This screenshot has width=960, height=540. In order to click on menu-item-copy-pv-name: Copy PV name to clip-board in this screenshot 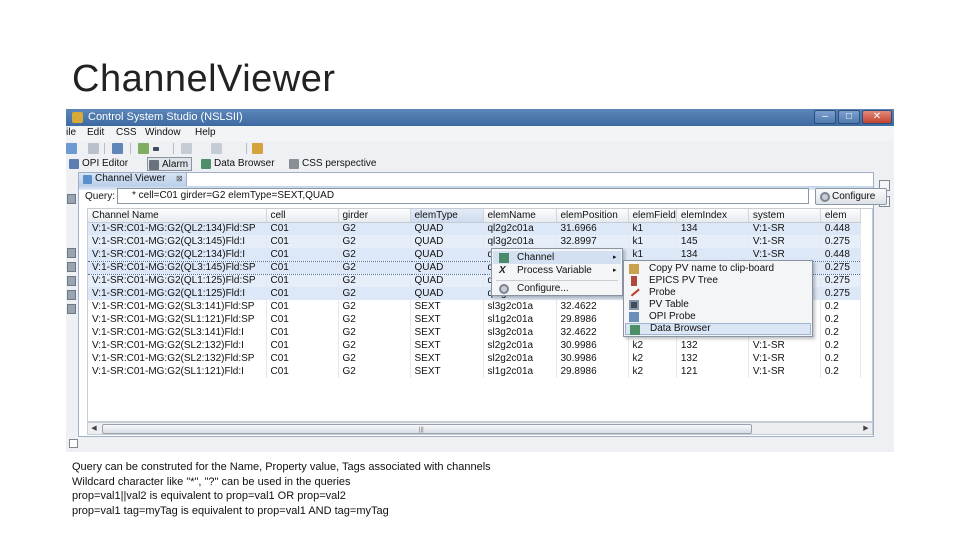, I will do `click(718, 269)`.